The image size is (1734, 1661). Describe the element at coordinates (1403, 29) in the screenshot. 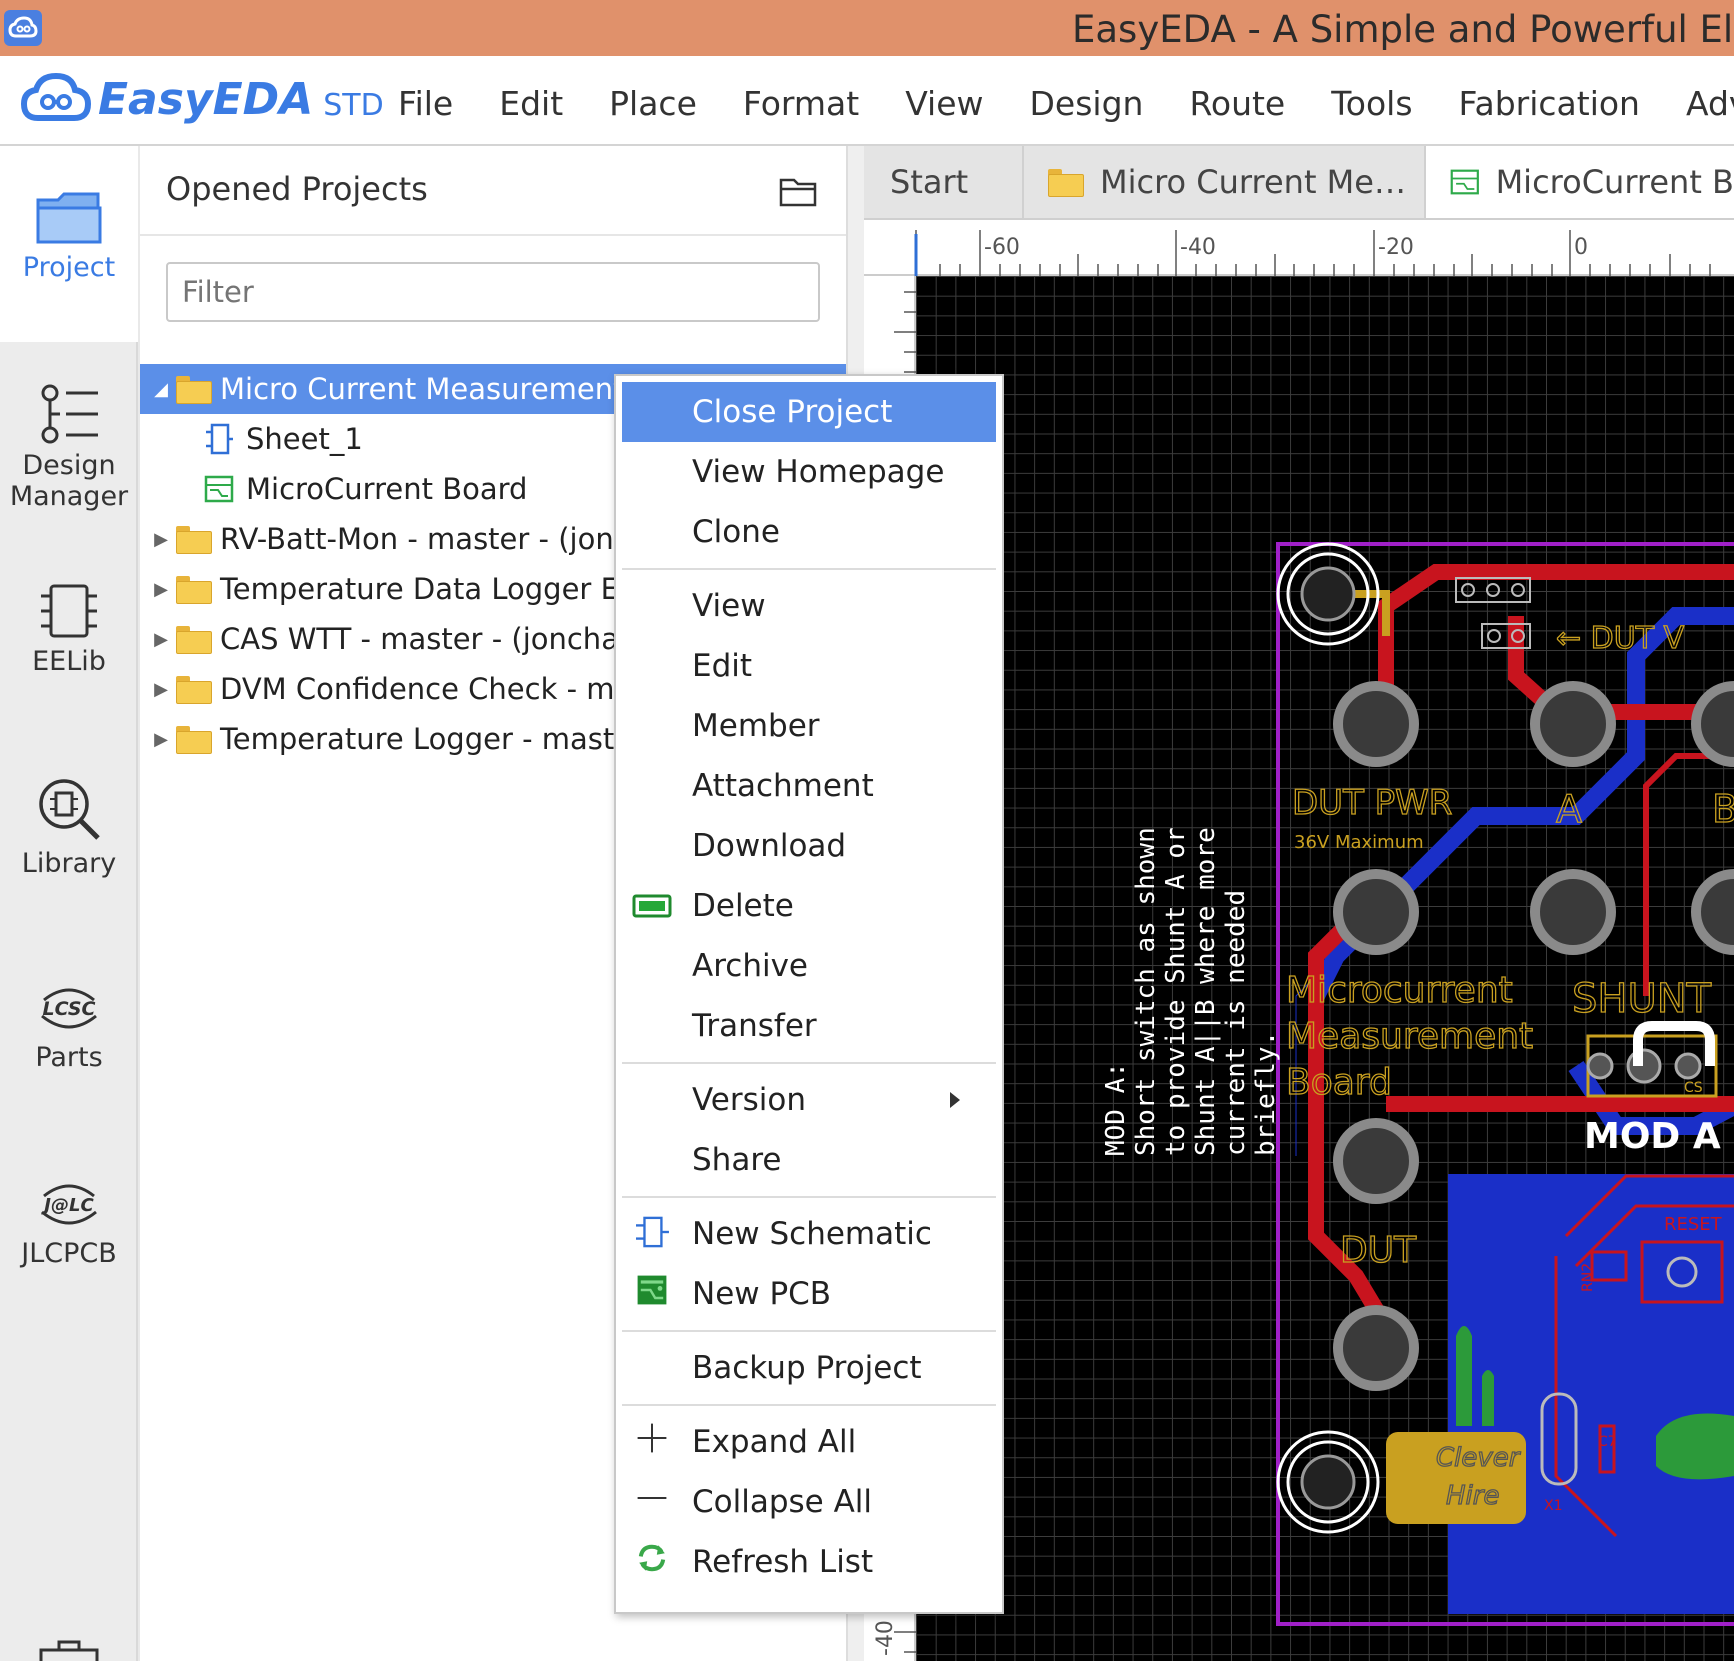

I see `window-title: EasyEDA - A Simple and Powerful Electr` at that location.